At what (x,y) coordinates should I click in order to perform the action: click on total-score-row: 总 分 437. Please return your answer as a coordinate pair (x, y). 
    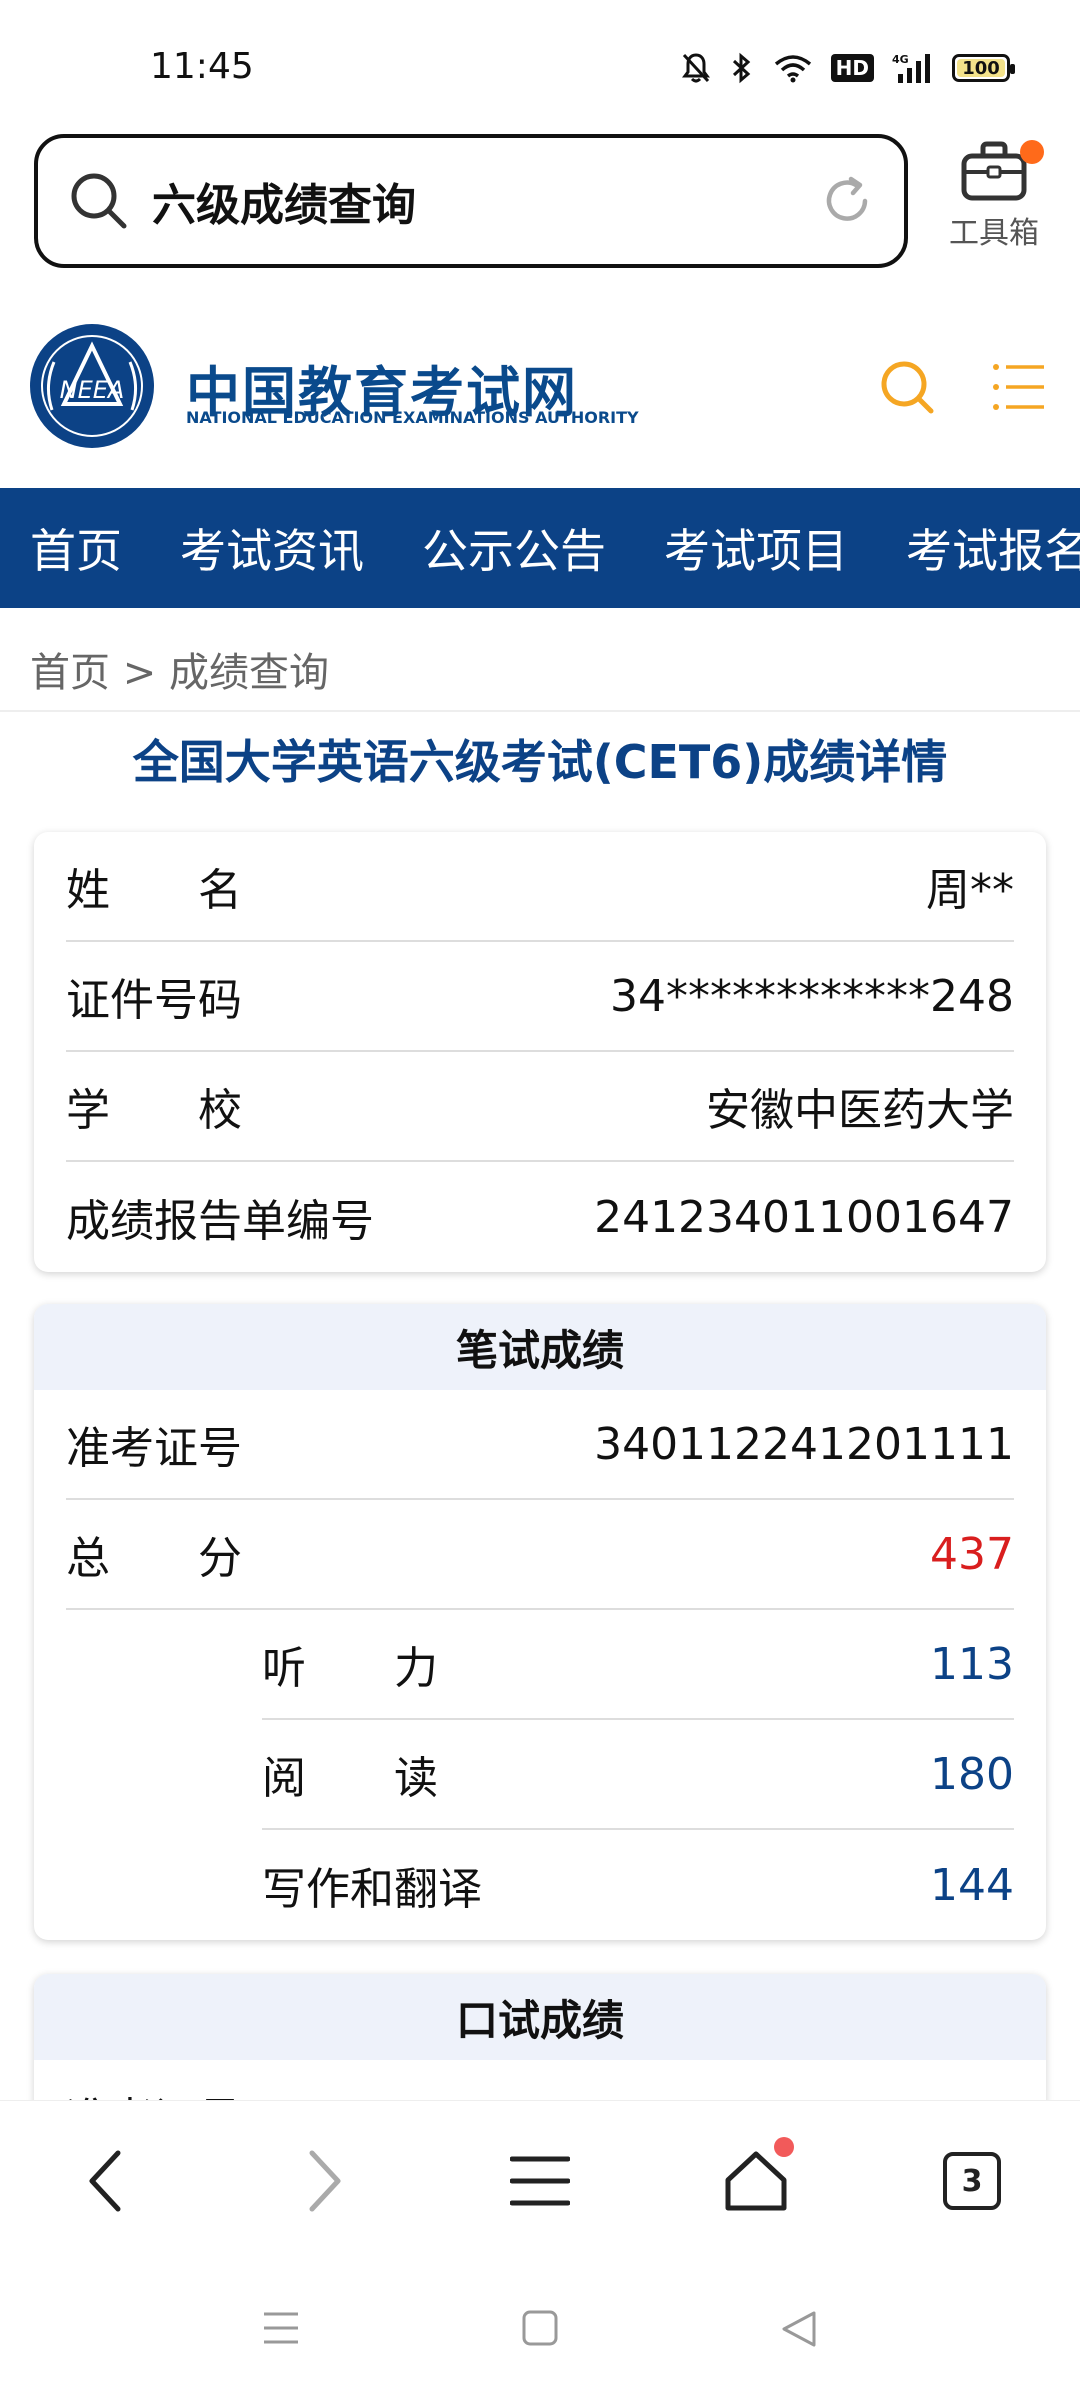
    Looking at the image, I should click on (540, 1555).